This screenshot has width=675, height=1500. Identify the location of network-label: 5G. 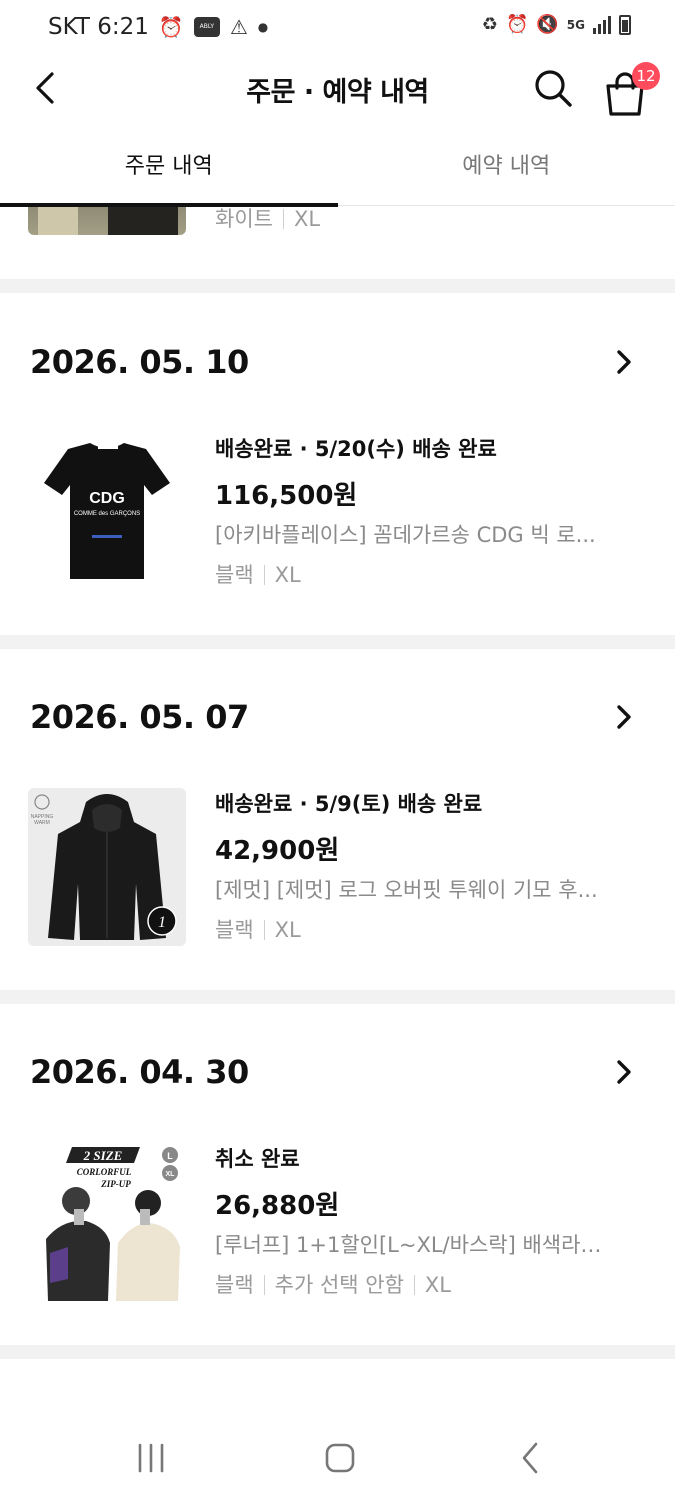
(575, 24).